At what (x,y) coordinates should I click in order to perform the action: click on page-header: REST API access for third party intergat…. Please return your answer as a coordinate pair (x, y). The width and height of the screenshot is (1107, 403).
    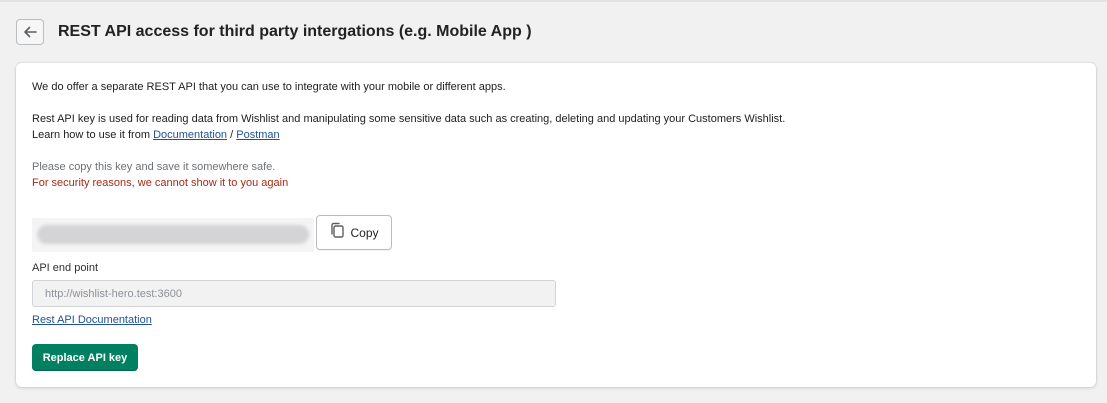
    Looking at the image, I should click on (274, 32).